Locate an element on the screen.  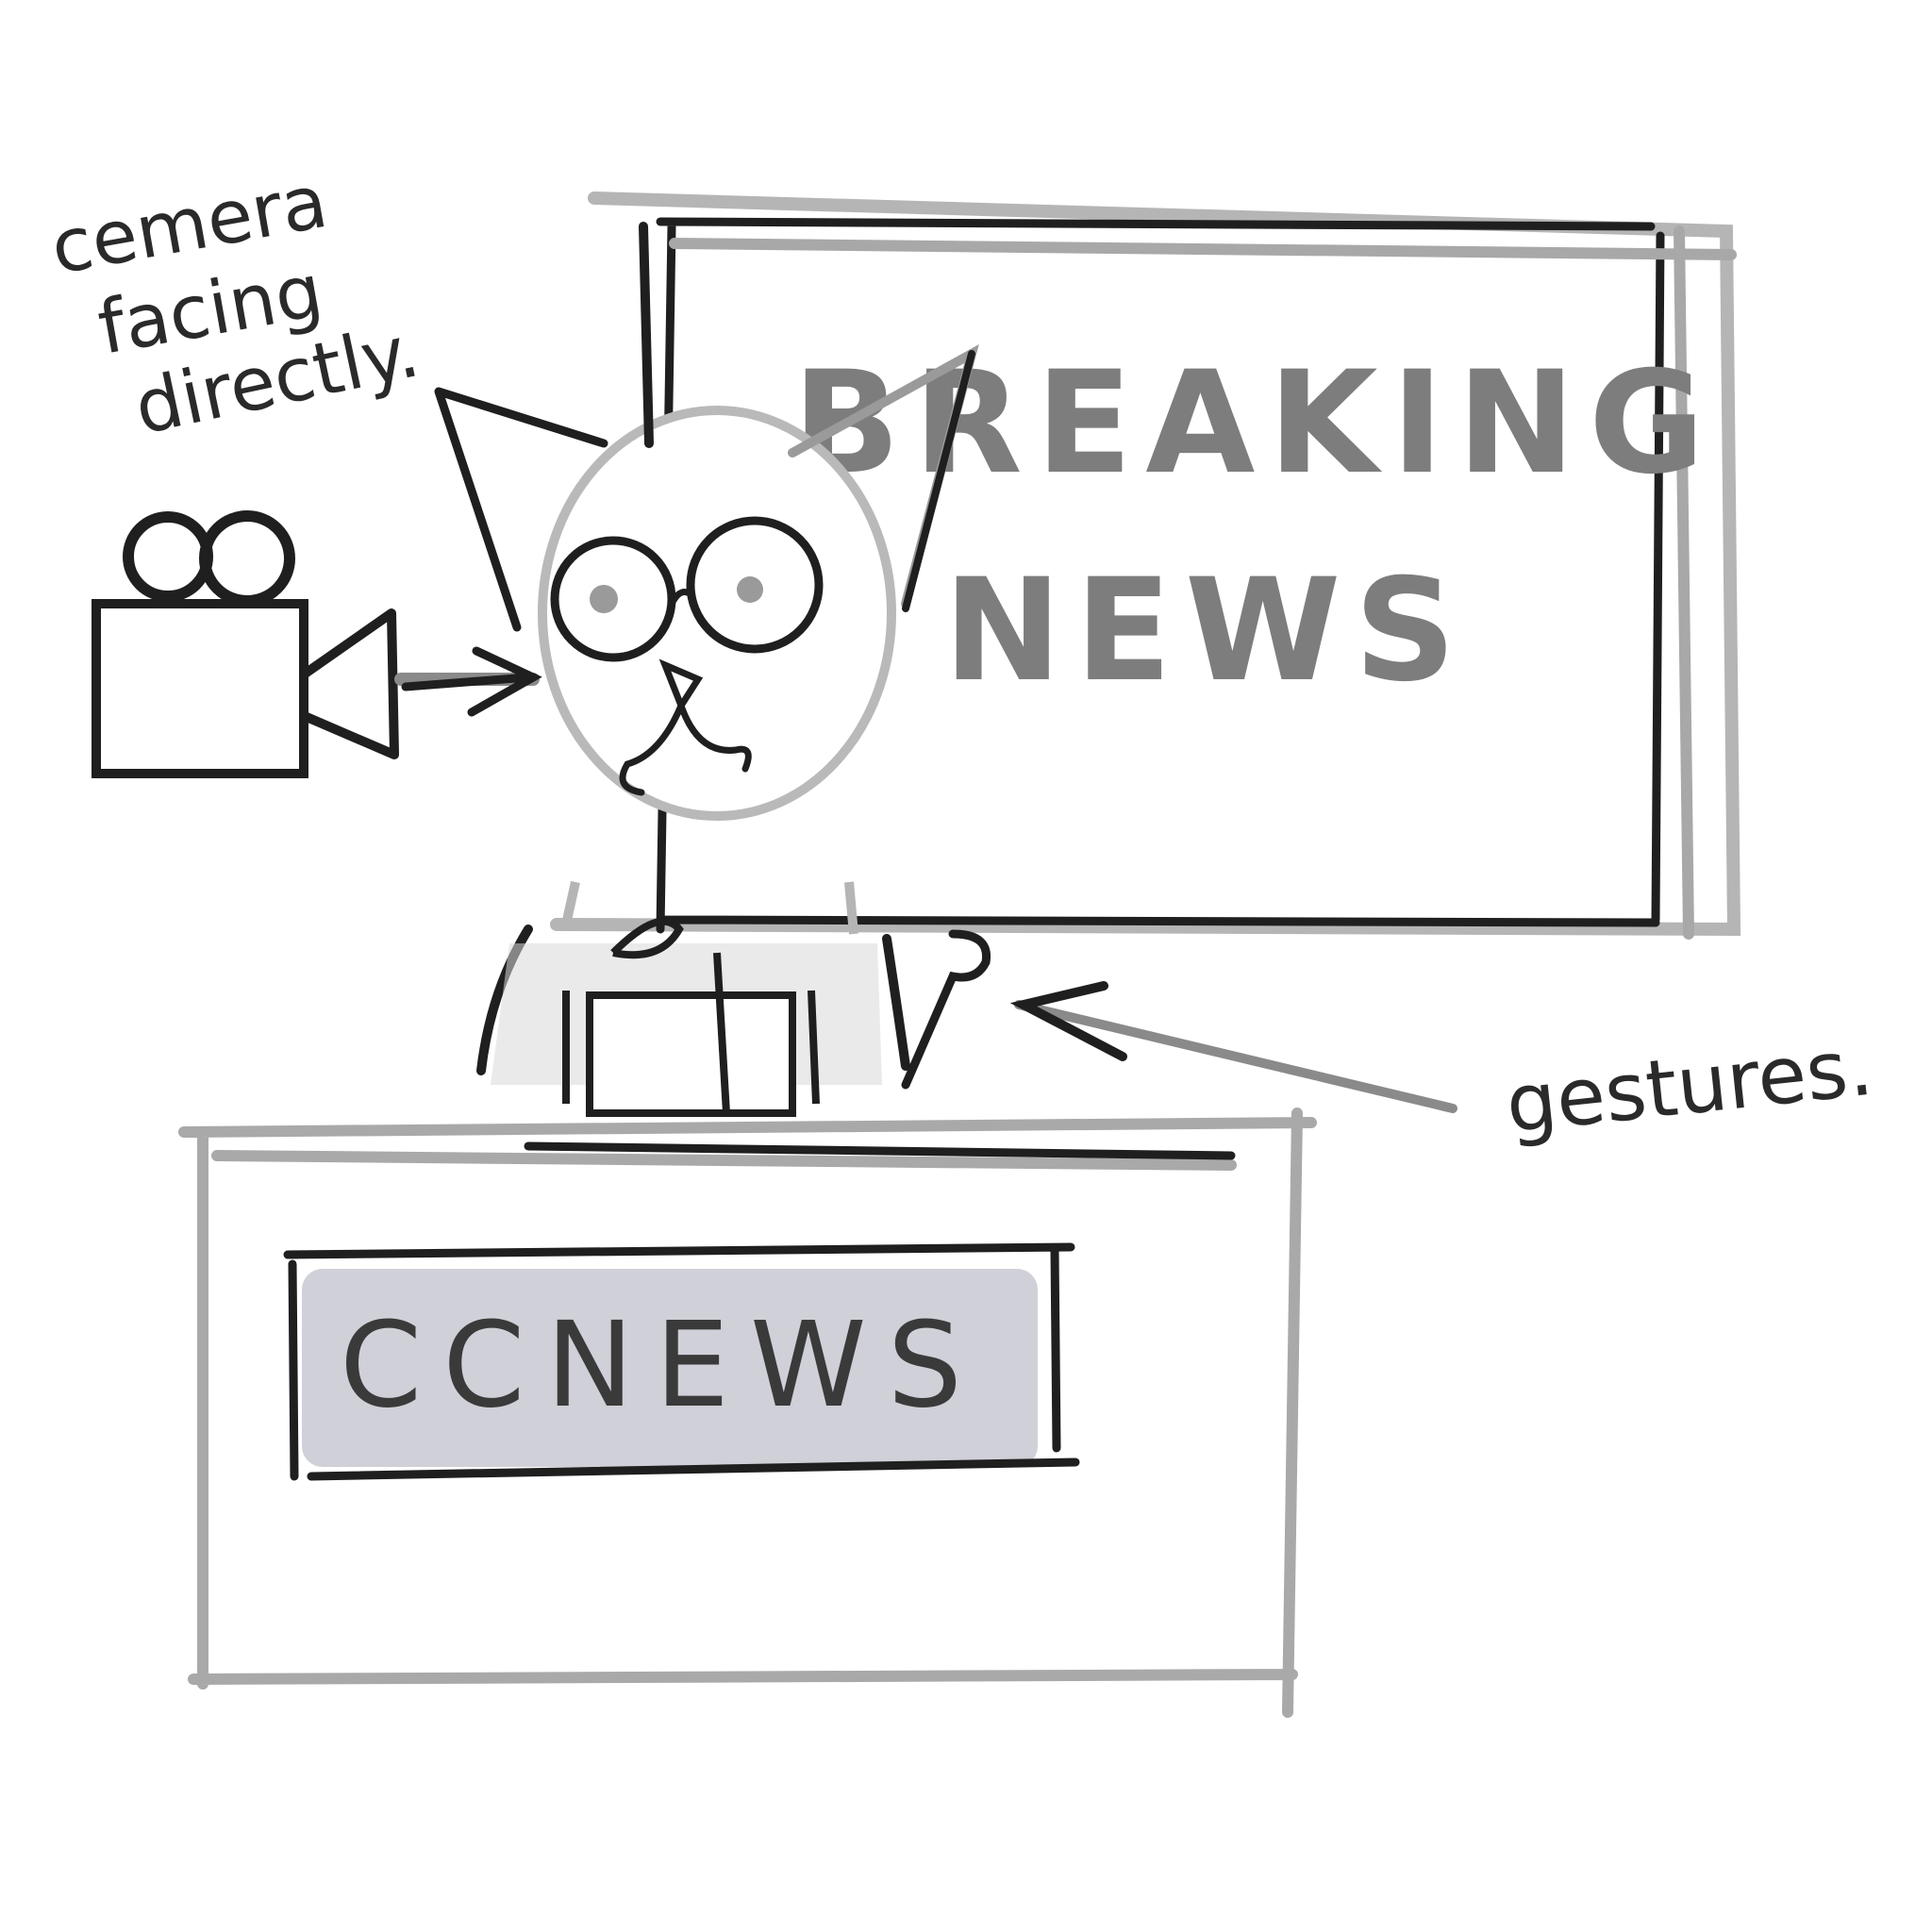
camera-note: cemera facing directly. is located at coordinates (236, 306).